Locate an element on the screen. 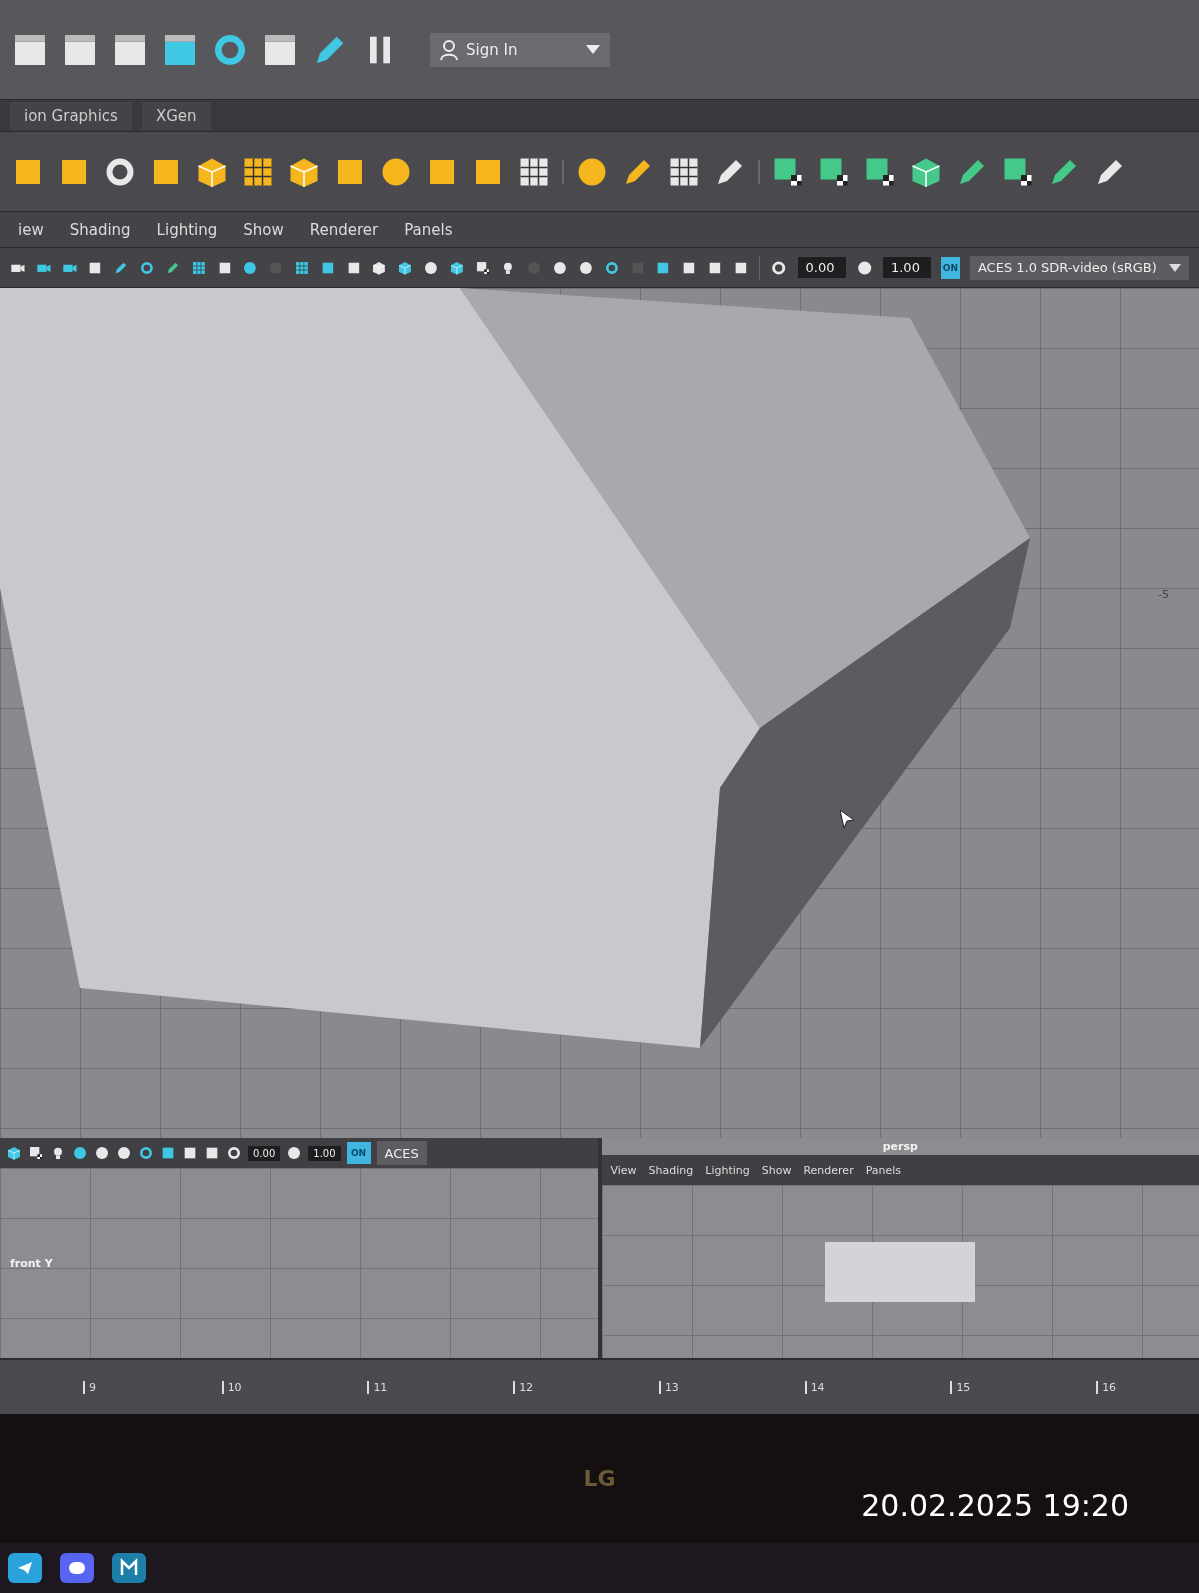  shelf-tab: XGen is located at coordinates (176, 115).